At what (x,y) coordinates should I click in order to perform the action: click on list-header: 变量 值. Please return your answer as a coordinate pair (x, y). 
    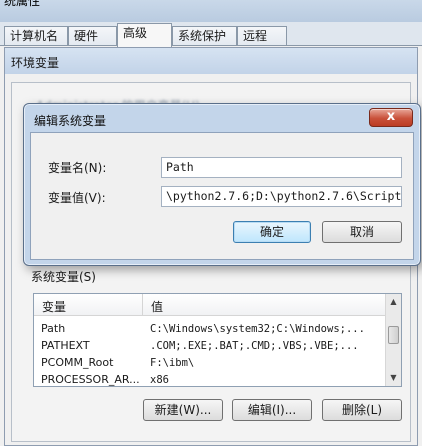
    Looking at the image, I should click on (210, 305).